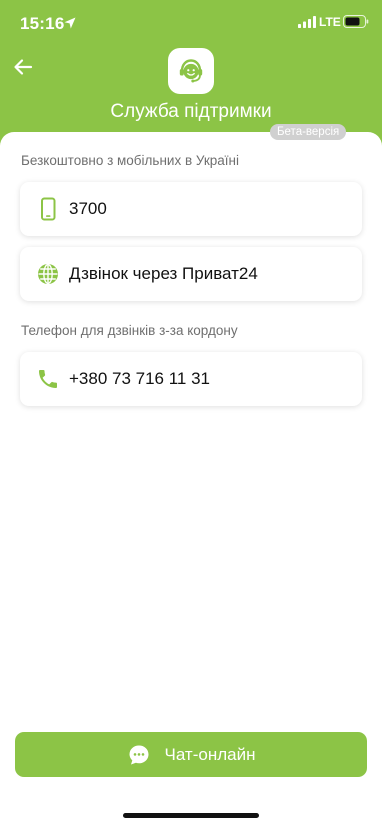  Describe the element at coordinates (129, 330) in the screenshot. I see `section-label-abroad: Телефон для дзвінків з-за кордону` at that location.